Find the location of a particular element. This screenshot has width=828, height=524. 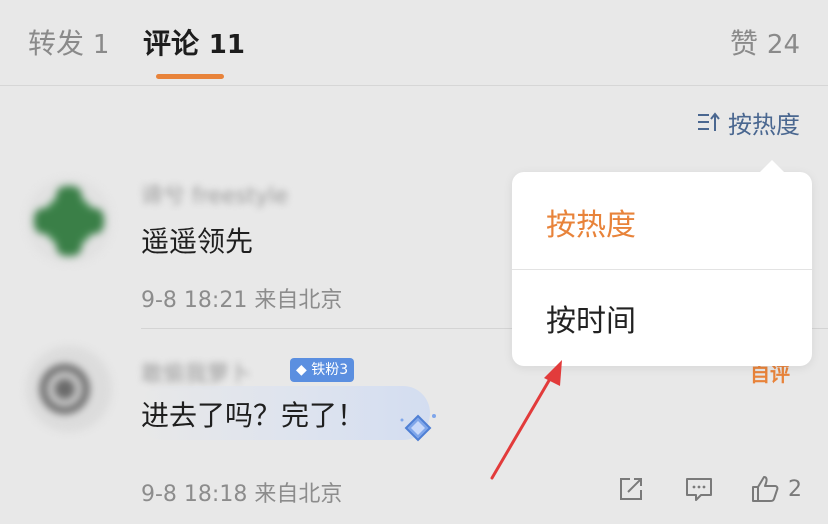

comment-username: 谛兮 freestyle is located at coordinates (214, 194).